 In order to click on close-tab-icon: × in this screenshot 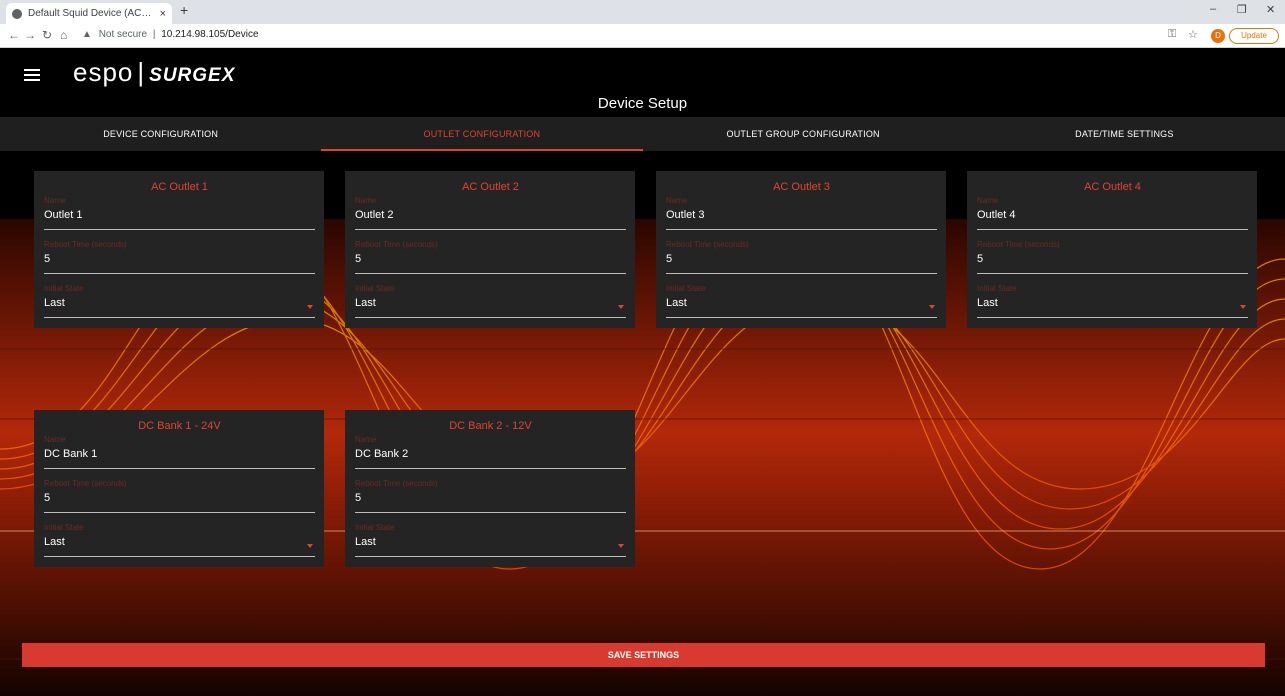, I will do `click(163, 14)`.